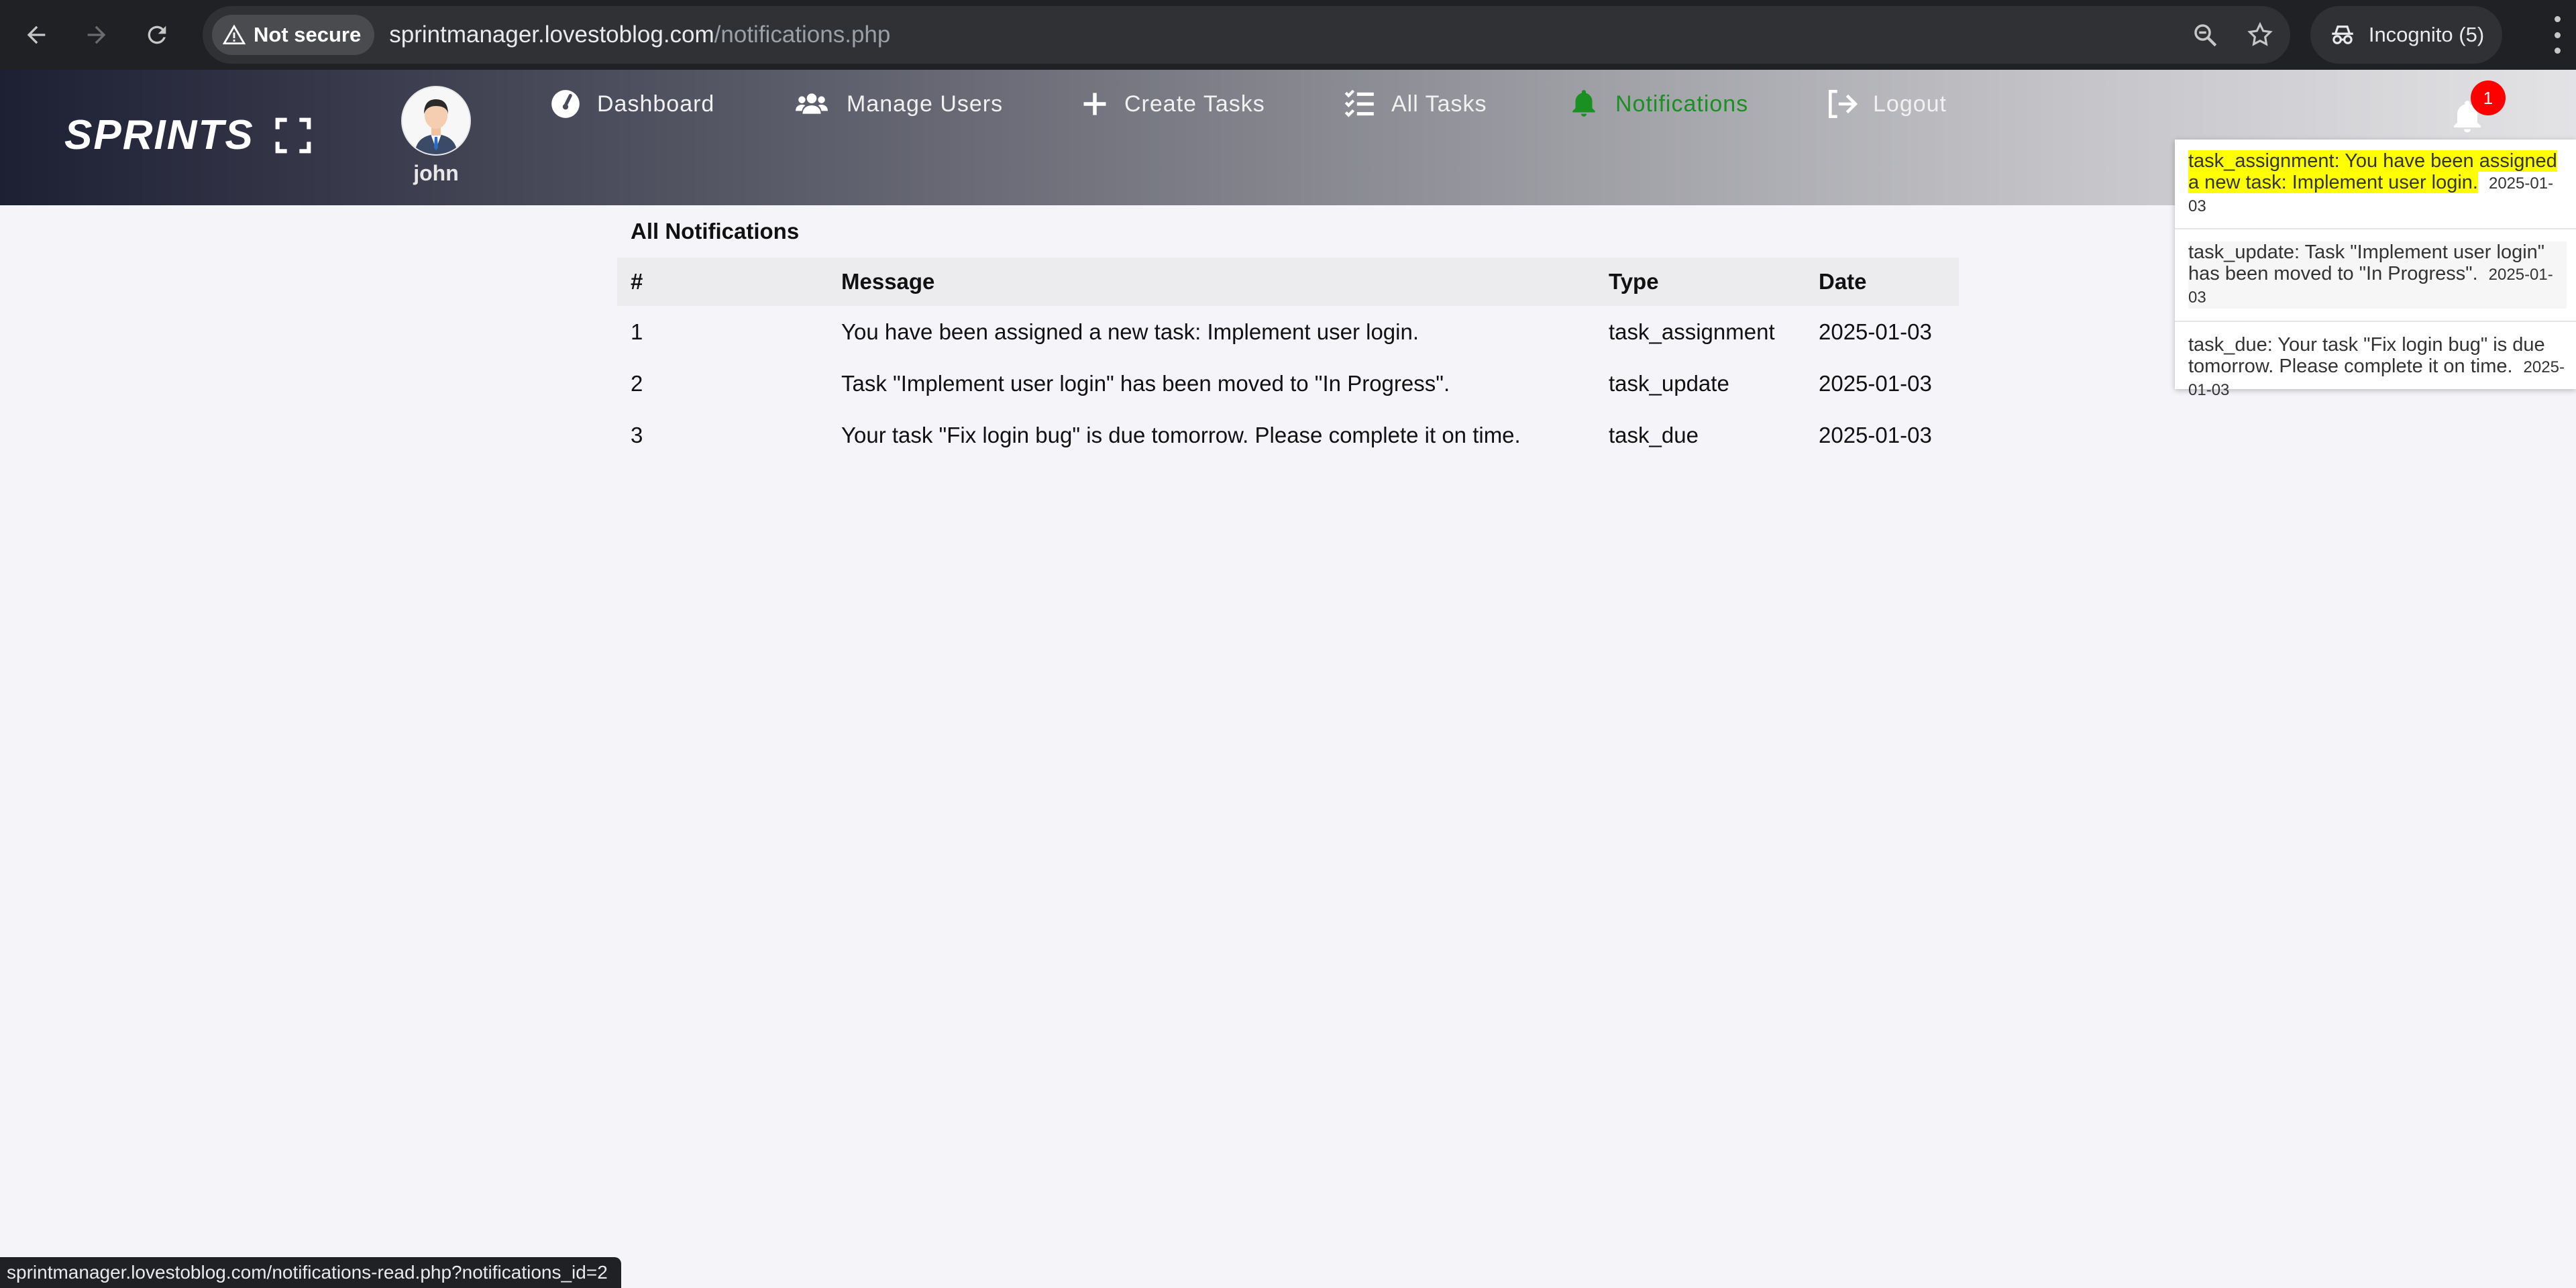 The height and width of the screenshot is (1288, 2576). I want to click on nav-logout: Logout, so click(1886, 104).